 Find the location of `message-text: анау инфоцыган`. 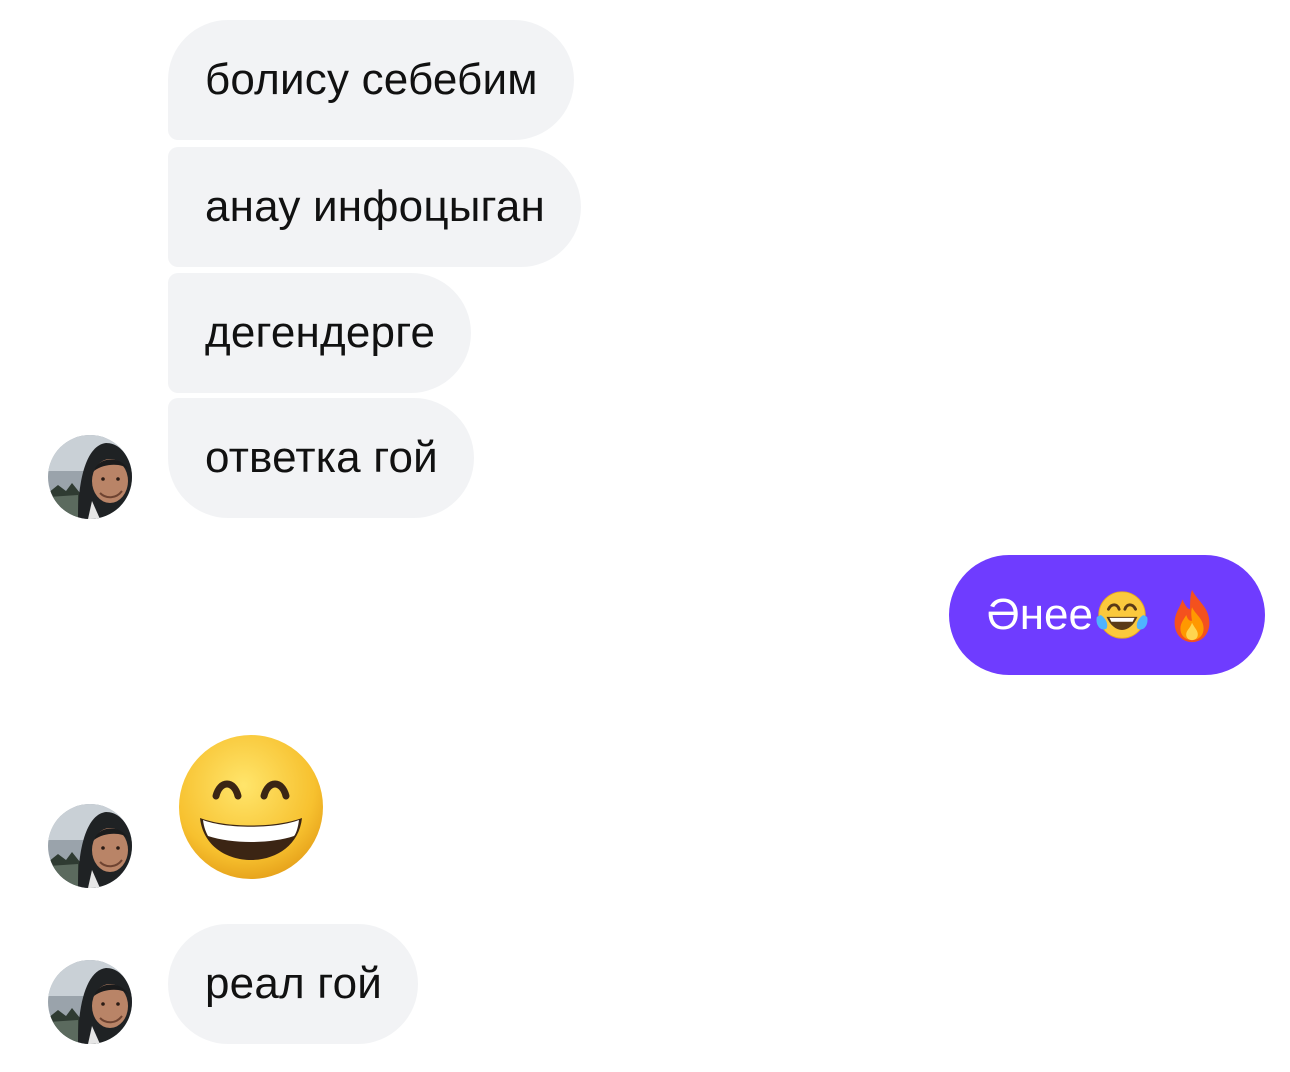

message-text: анау инфоцыган is located at coordinates (375, 206).